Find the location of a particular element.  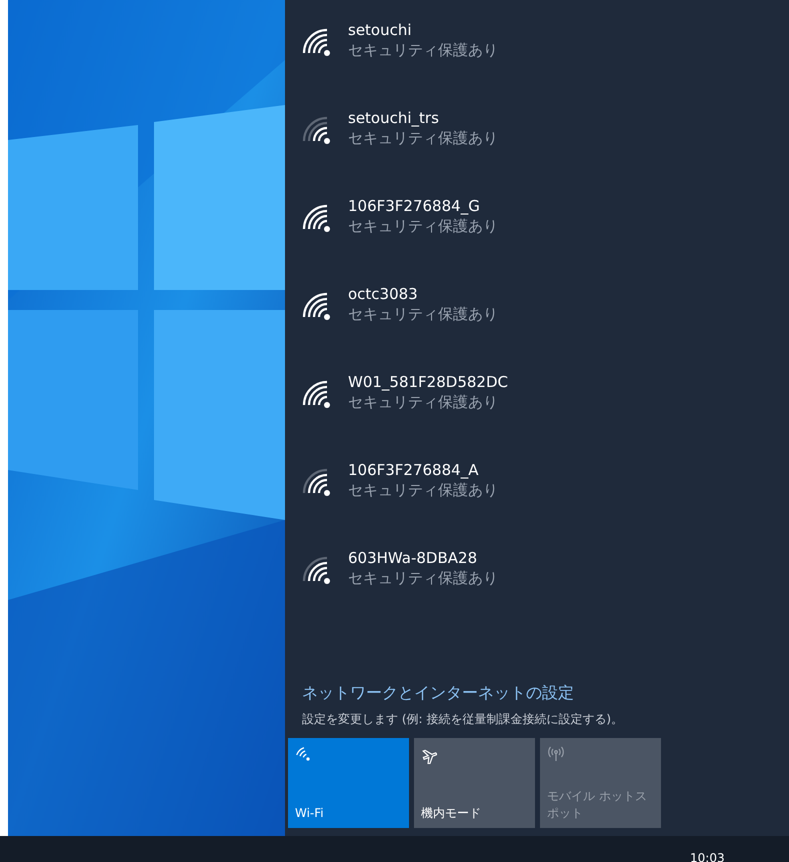

network-item: 106F3F276884_G セキュリティ保護あり is located at coordinates (537, 240).